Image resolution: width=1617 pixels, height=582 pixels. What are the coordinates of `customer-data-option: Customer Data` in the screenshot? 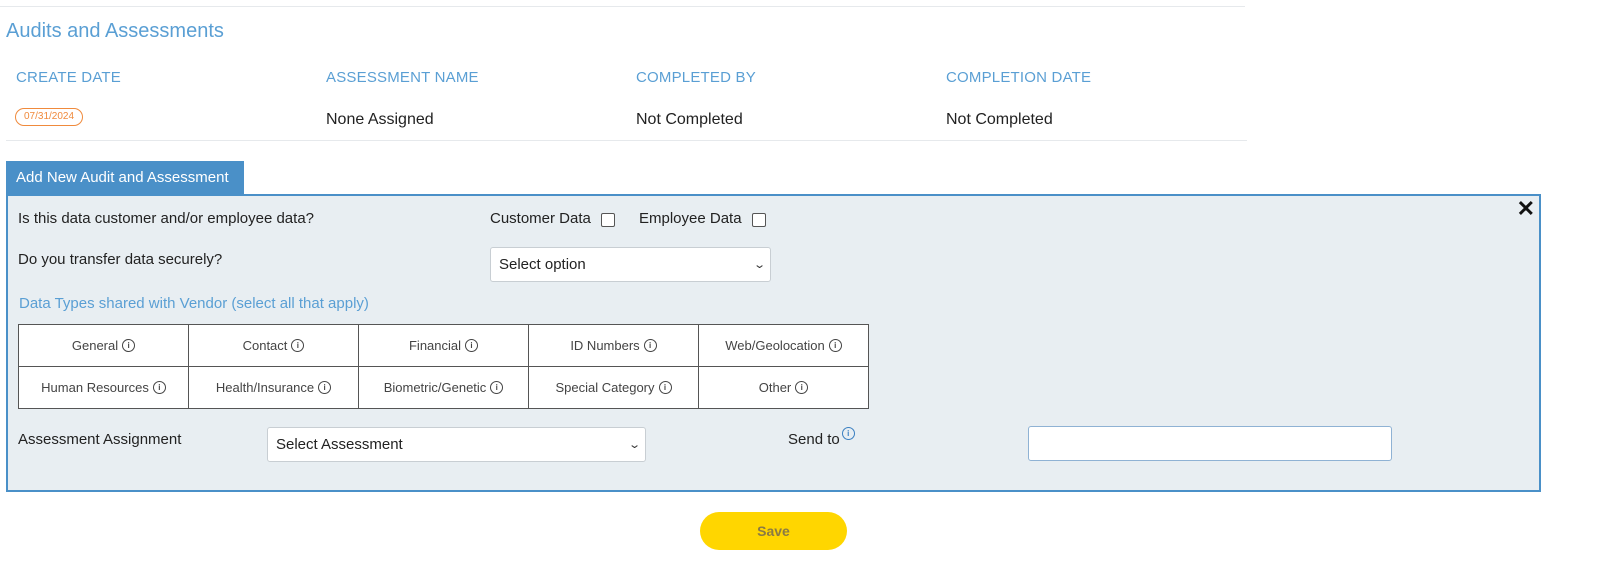 It's located at (552, 218).